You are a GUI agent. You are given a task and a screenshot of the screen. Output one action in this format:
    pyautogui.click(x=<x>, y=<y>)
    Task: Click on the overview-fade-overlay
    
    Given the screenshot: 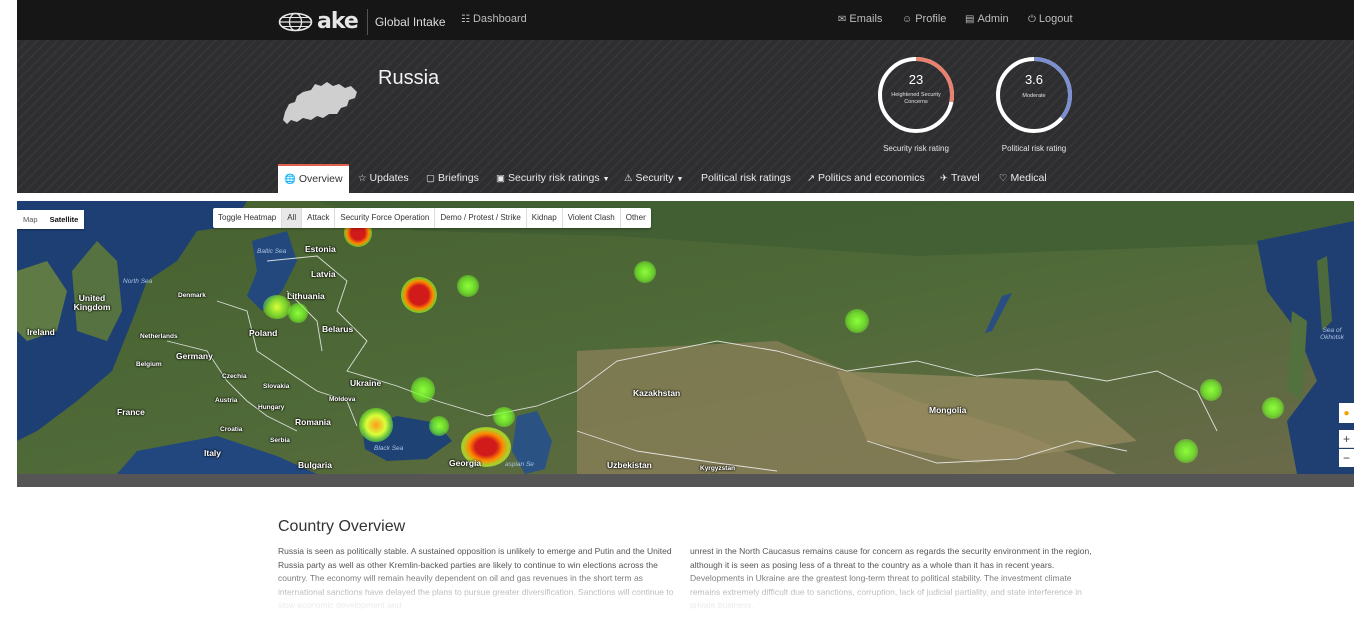 What is the action you would take?
    pyautogui.click(x=677, y=596)
    